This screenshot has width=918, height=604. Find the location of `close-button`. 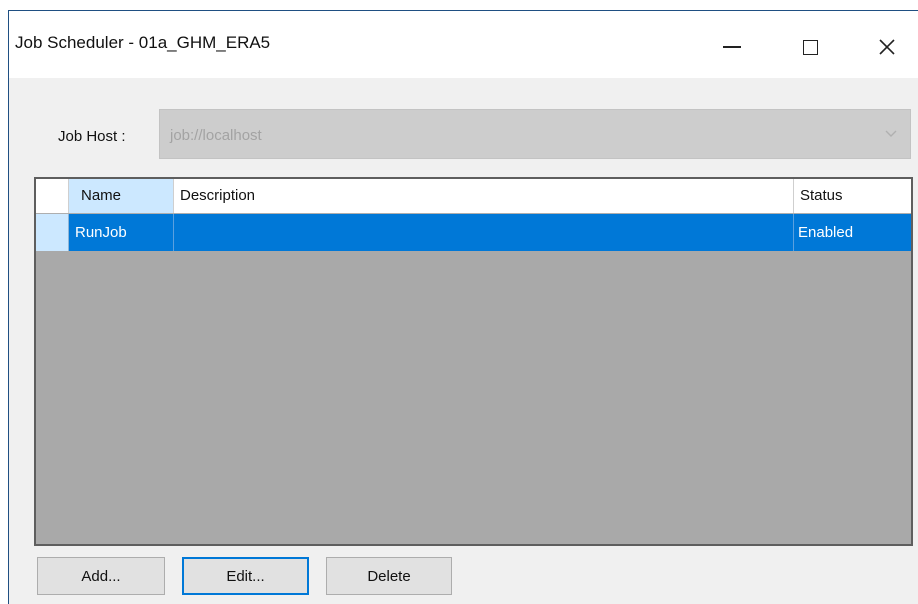

close-button is located at coordinates (887, 47).